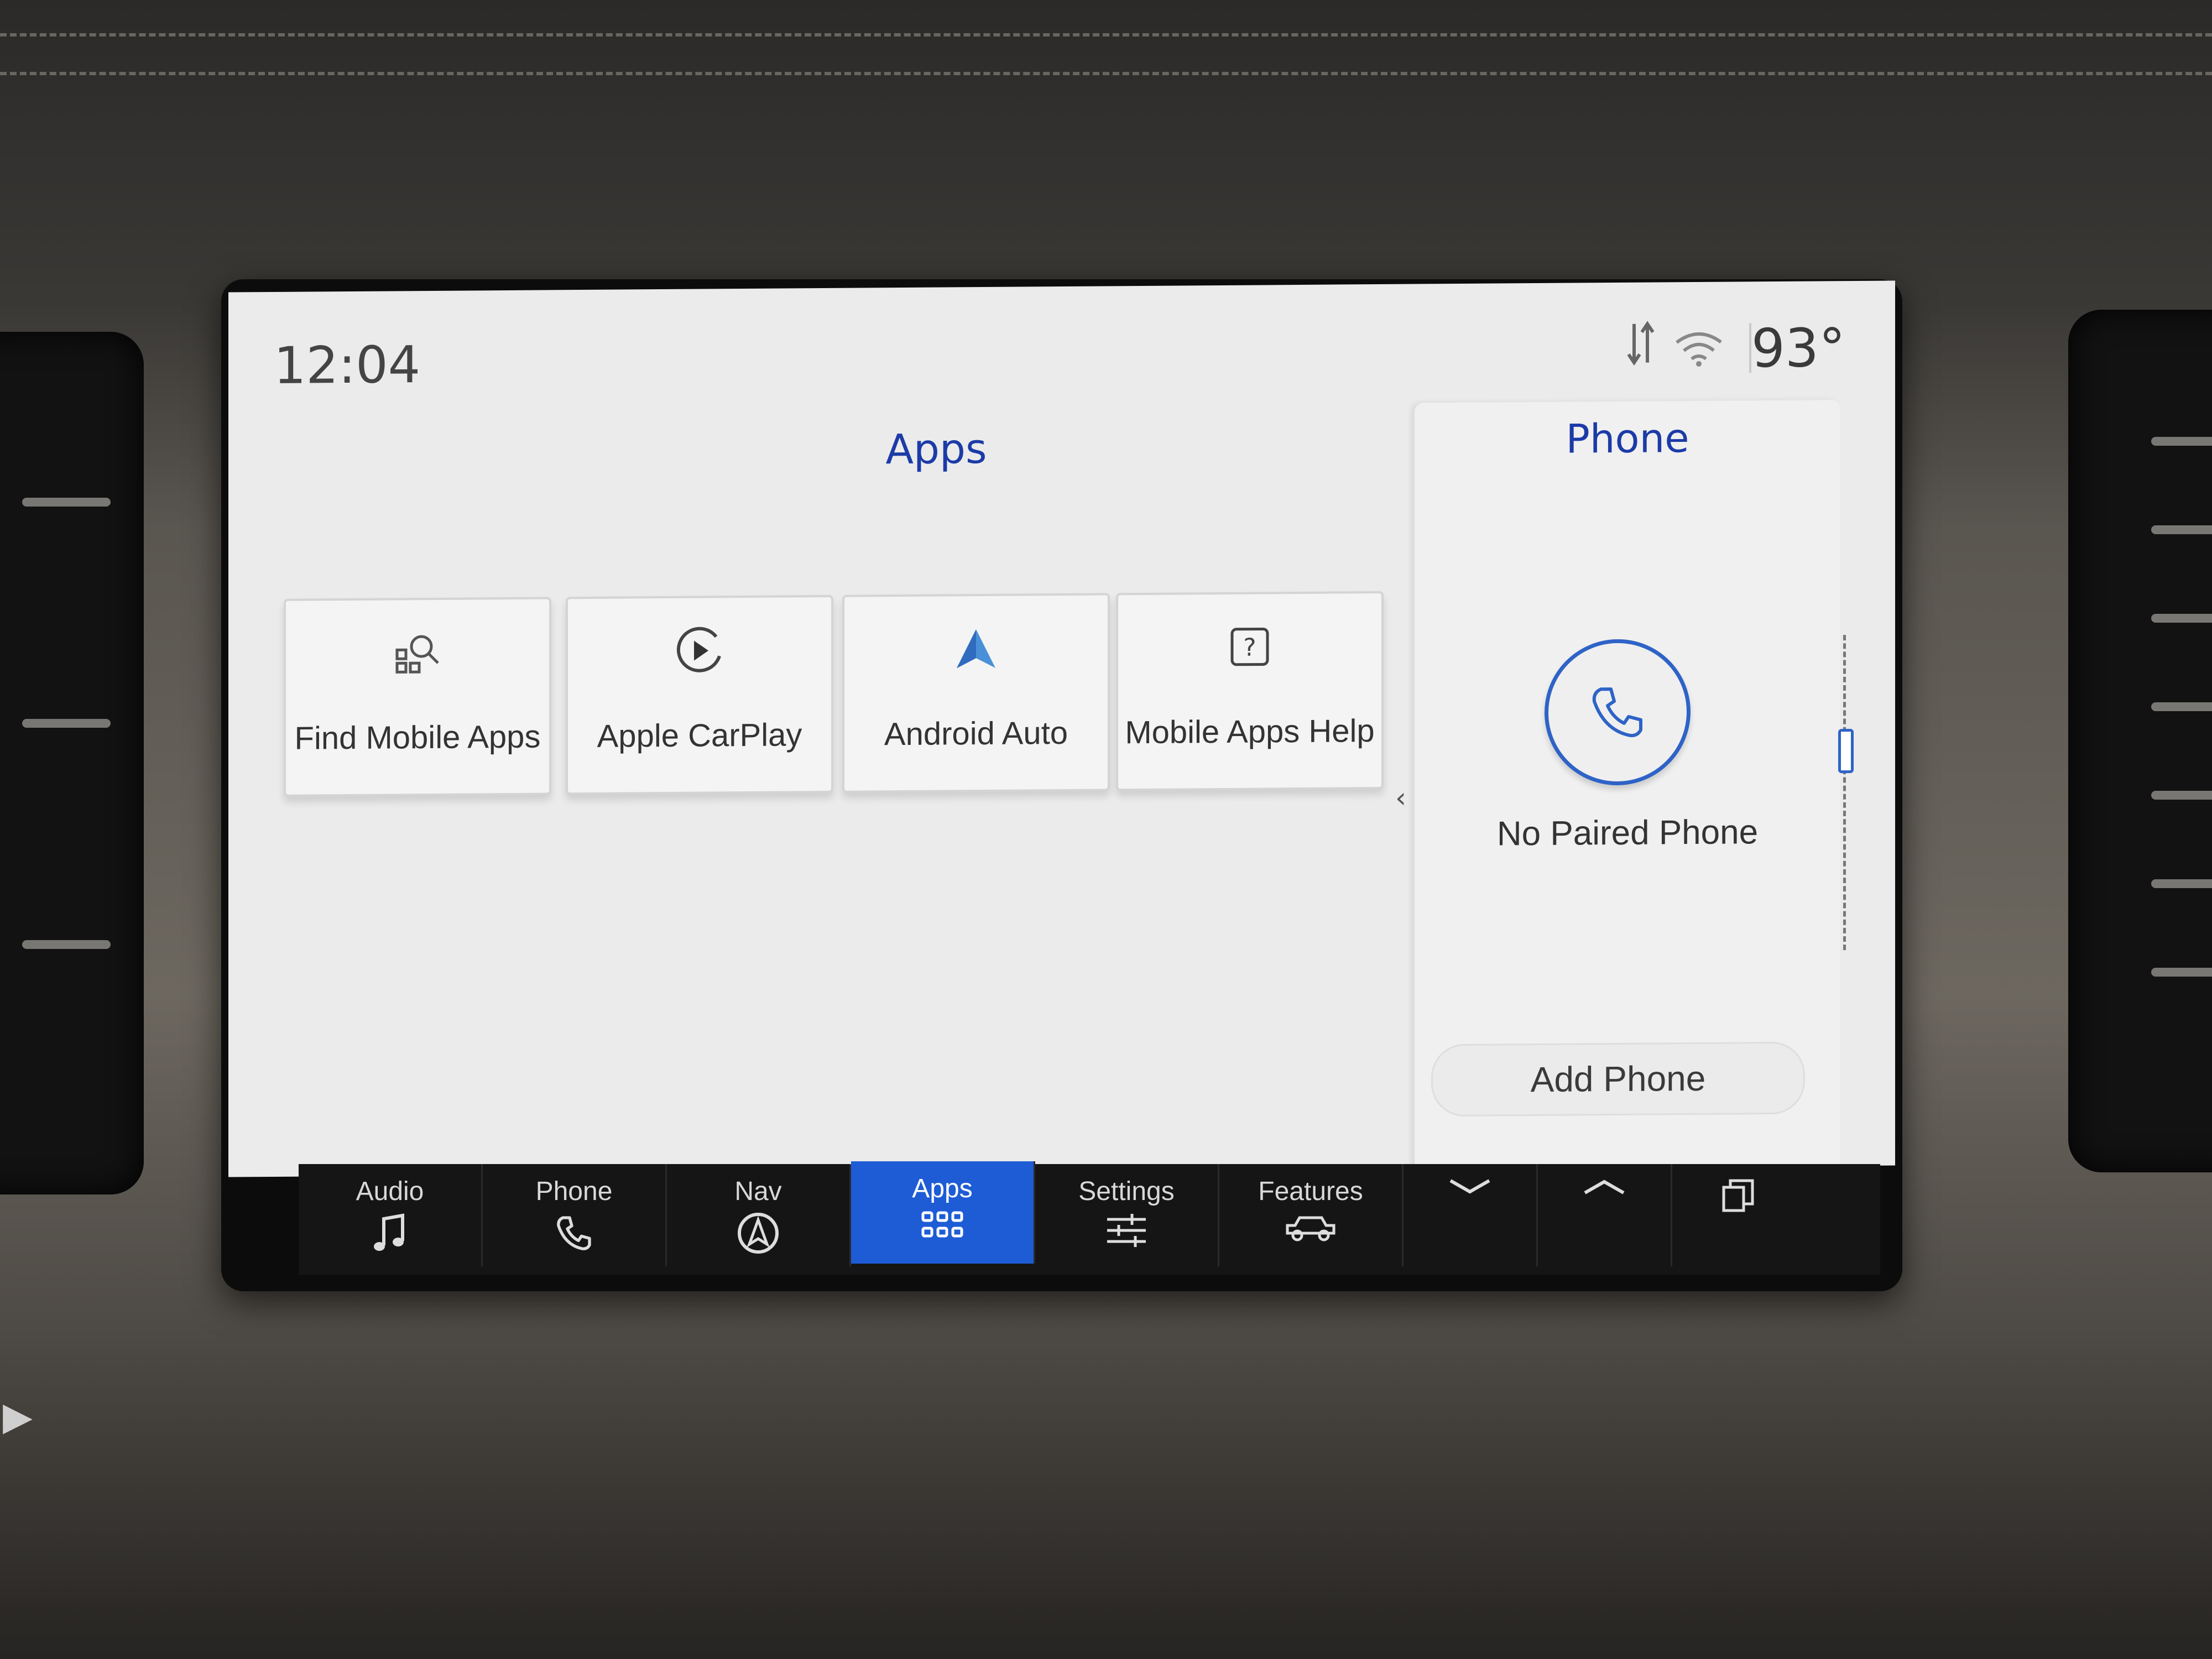 The height and width of the screenshot is (1659, 2212). I want to click on navigation-icon, so click(758, 1233).